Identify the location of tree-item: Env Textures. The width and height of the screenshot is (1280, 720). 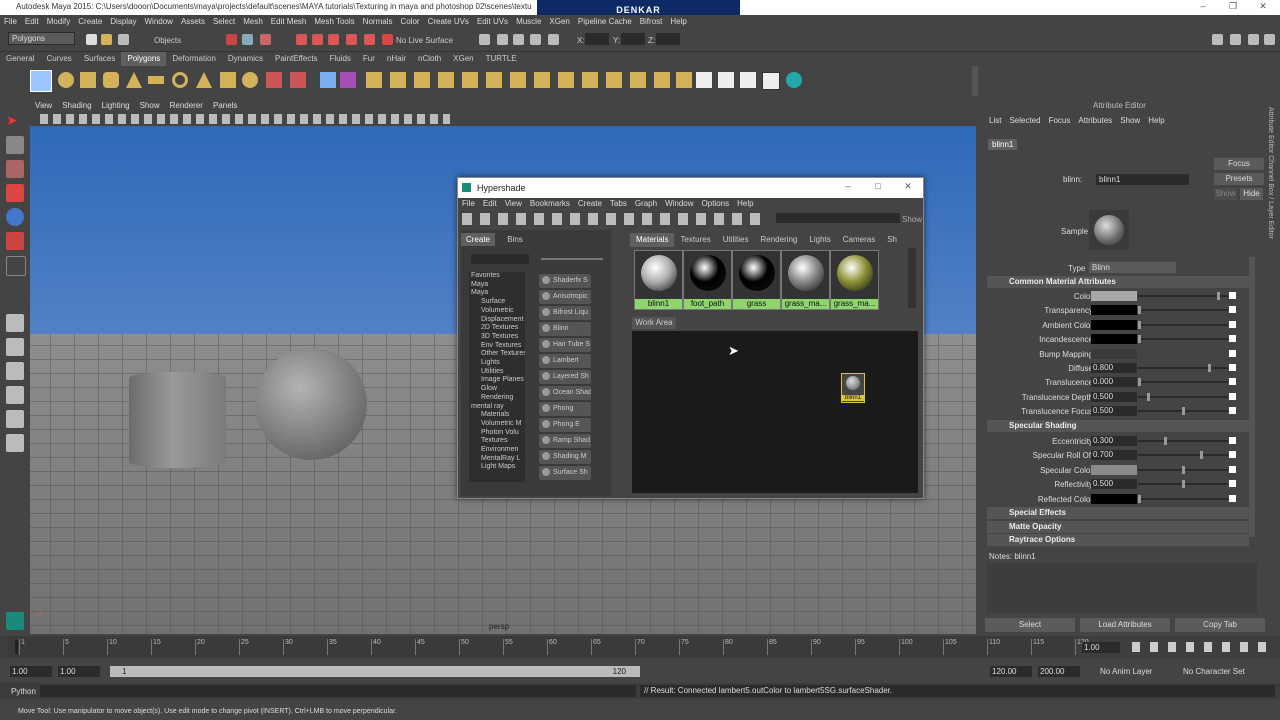
(501, 345).